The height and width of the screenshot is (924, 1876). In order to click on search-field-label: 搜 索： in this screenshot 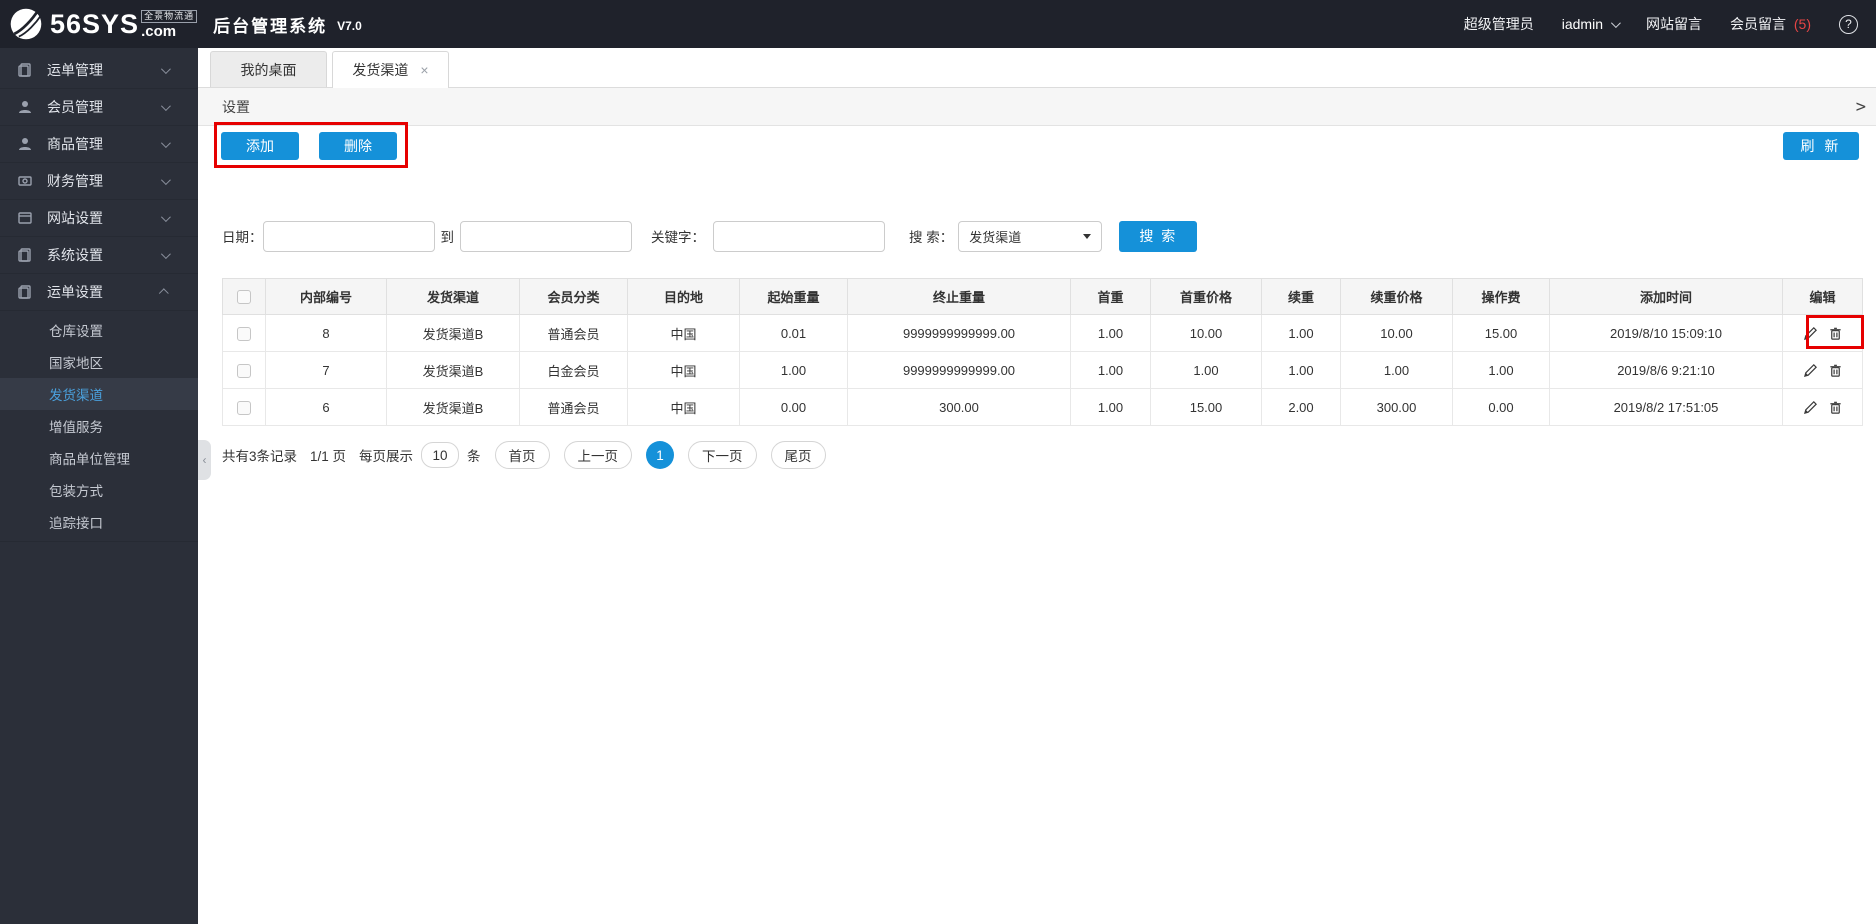, I will do `click(931, 237)`.